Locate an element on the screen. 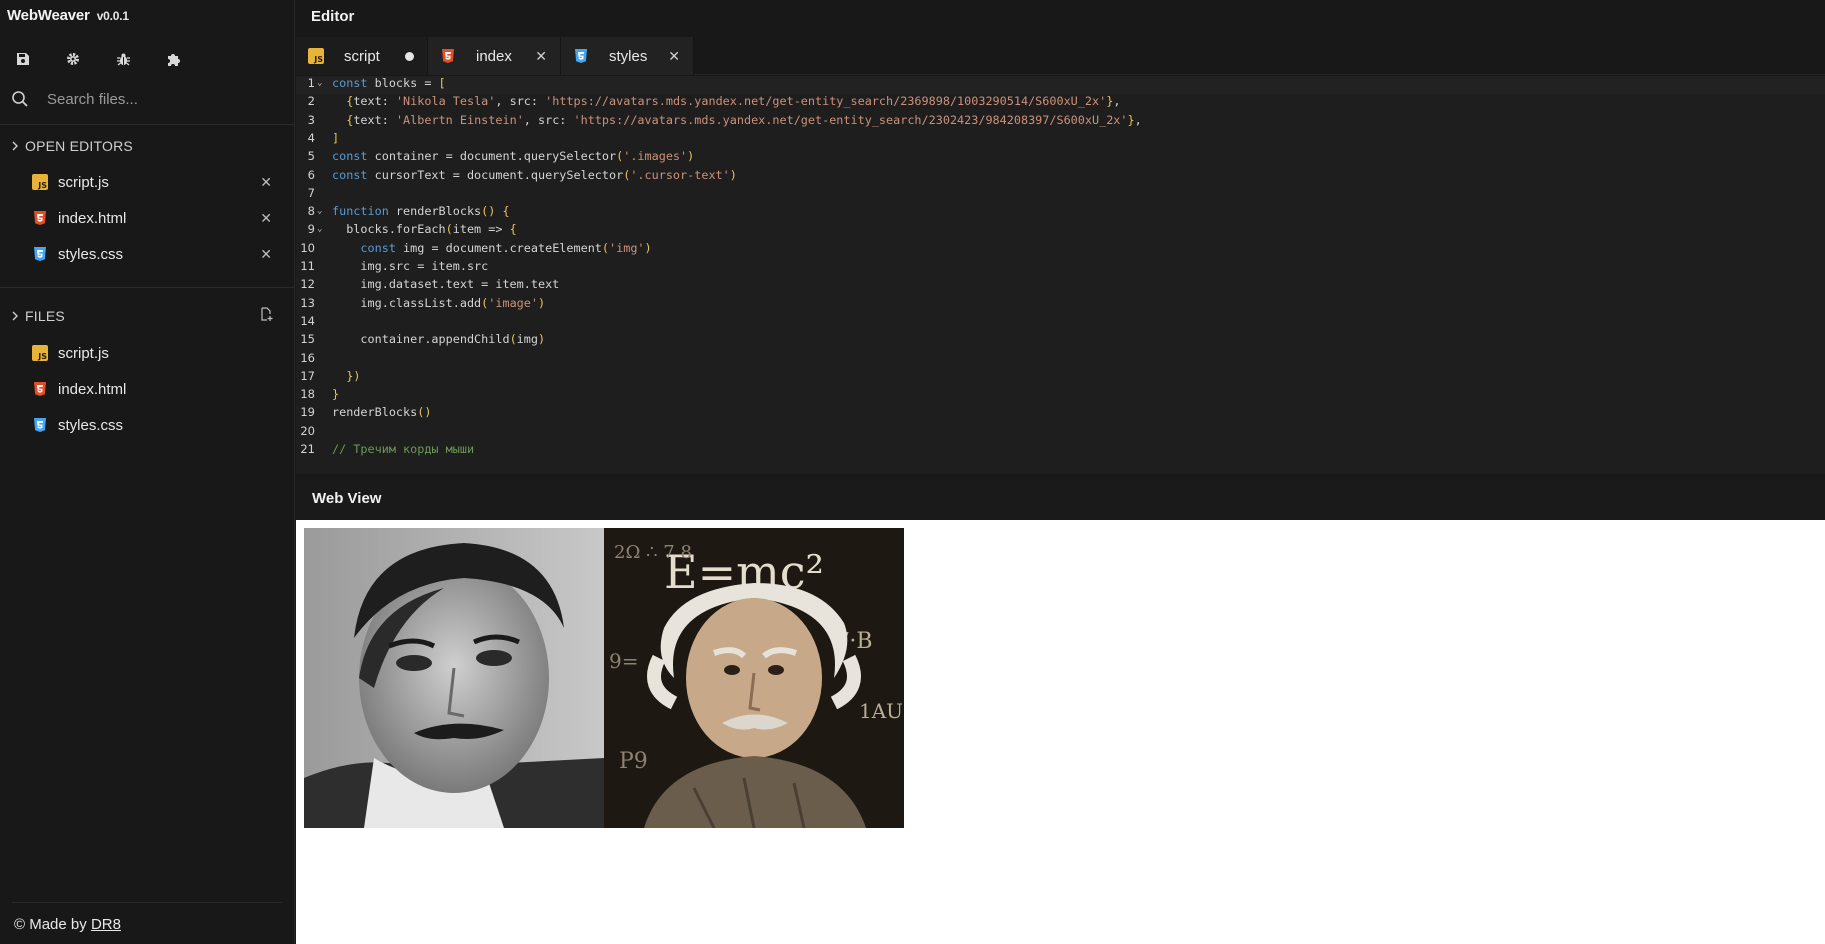 The height and width of the screenshot is (944, 1825). tab-bar: JS script index ✕ styles ✕ is located at coordinates (1060, 56).